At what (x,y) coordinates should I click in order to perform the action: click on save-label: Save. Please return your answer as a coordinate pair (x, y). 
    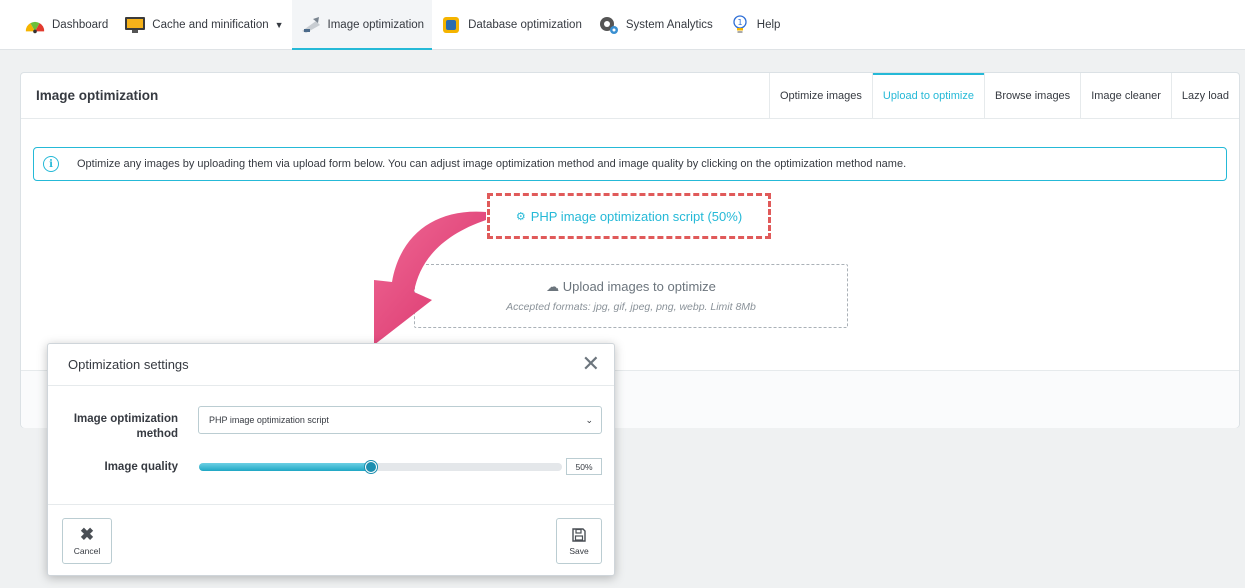
    Looking at the image, I should click on (579, 550).